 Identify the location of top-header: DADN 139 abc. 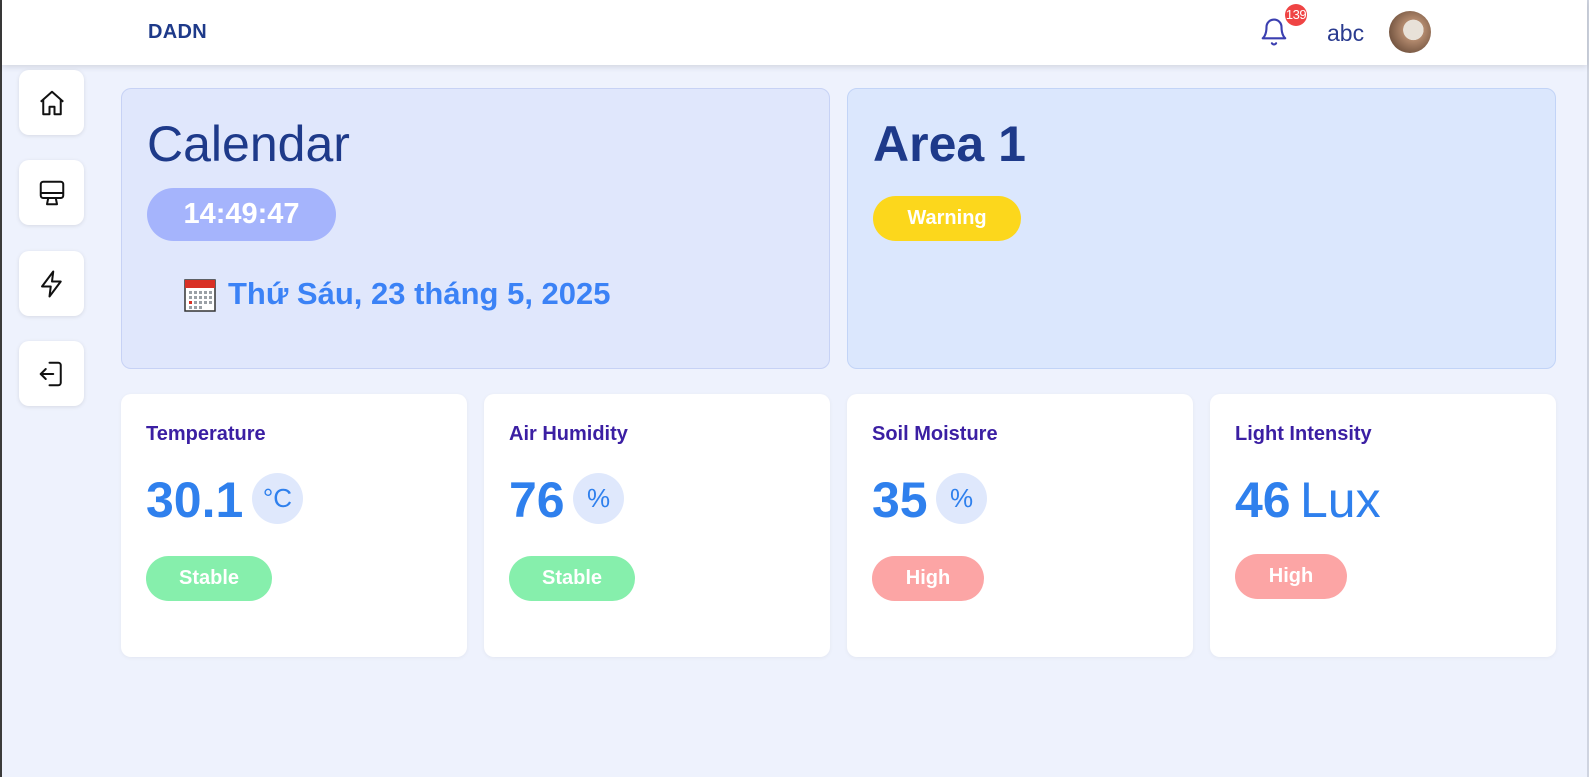
(794, 32).